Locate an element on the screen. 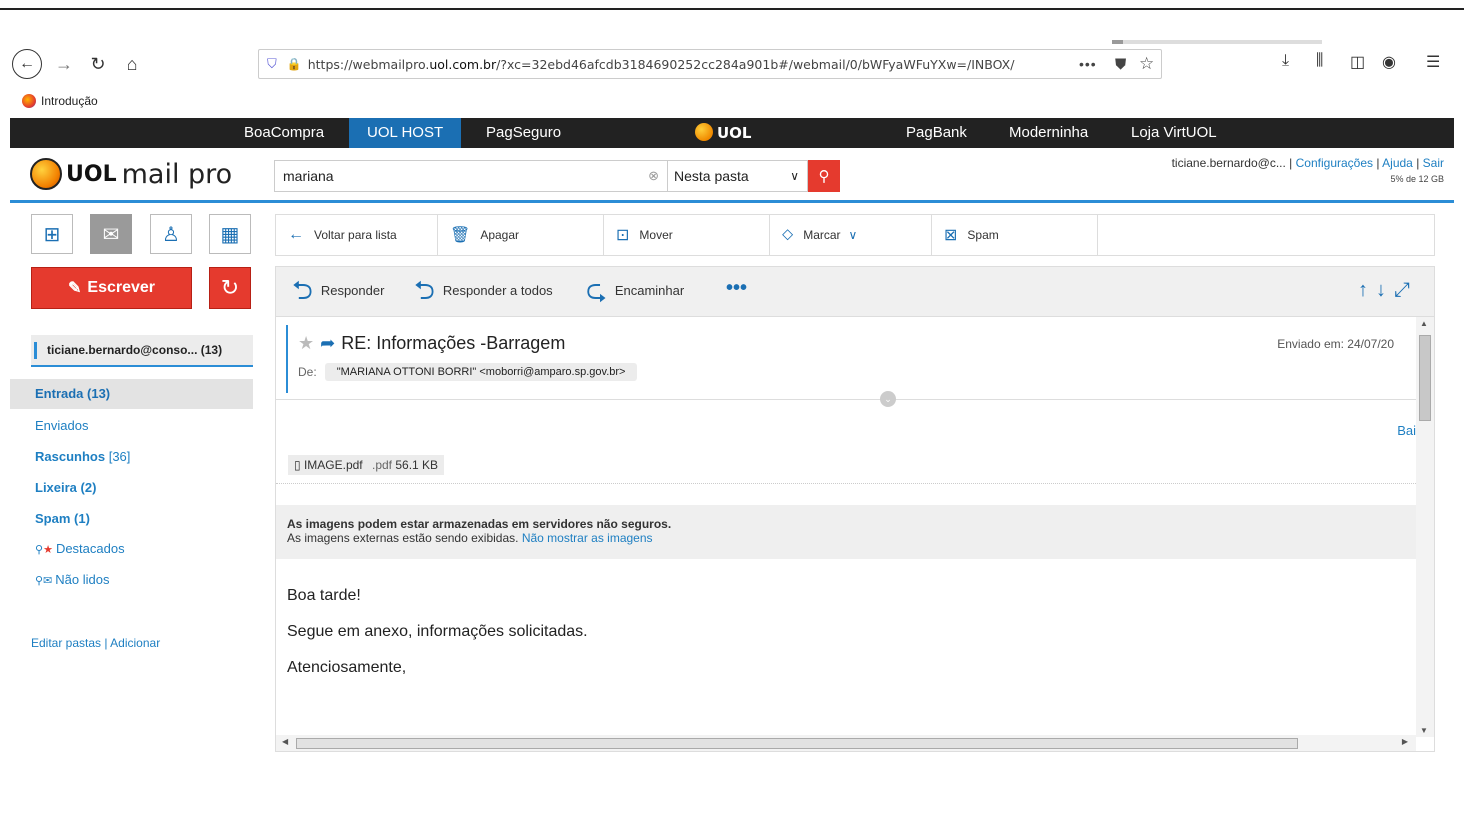 The height and width of the screenshot is (830, 1464). more-actions-icon: ••• is located at coordinates (736, 288).